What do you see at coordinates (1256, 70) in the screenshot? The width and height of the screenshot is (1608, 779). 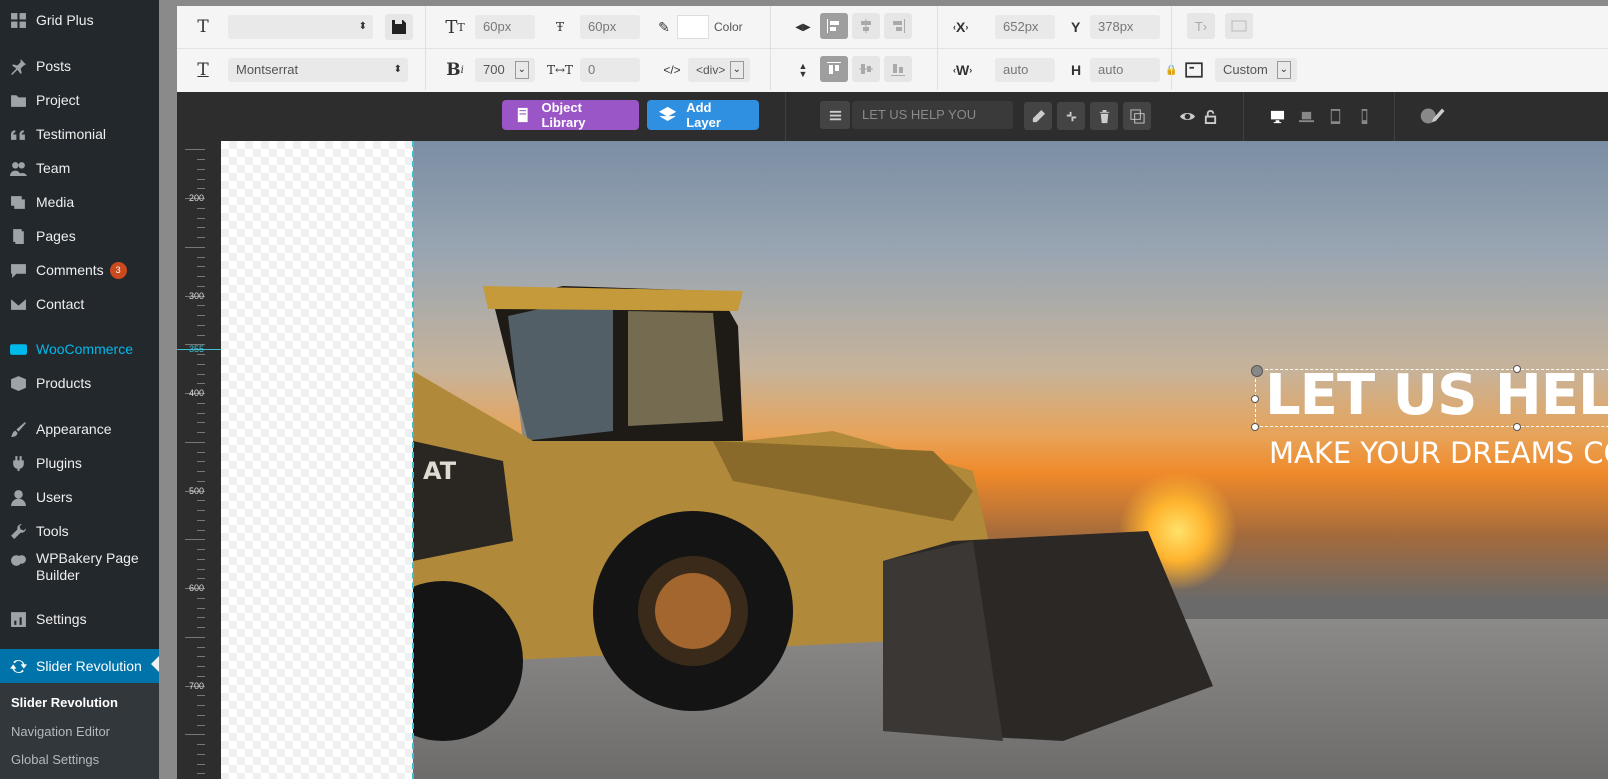 I see `size-mode-select: Custom ⌄` at bounding box center [1256, 70].